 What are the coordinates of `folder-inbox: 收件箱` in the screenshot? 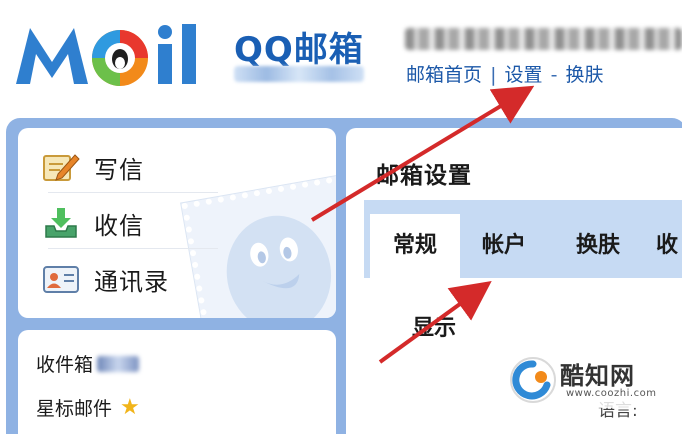 It's located at (88, 363).